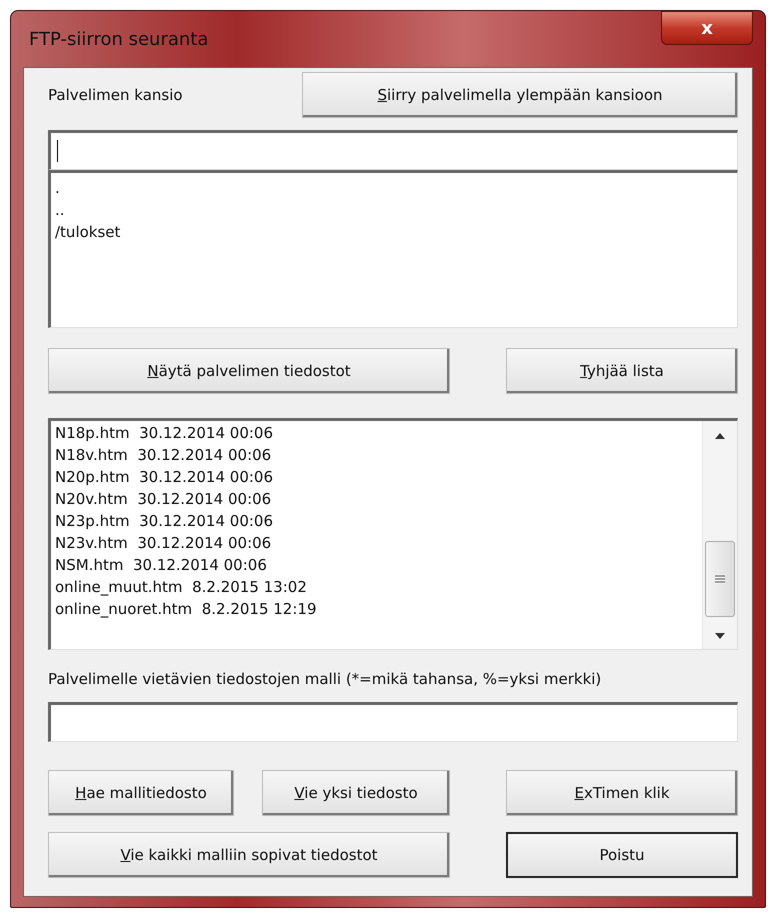 The height and width of the screenshot is (917, 768). I want to click on folder-list-item: .., so click(394, 210).